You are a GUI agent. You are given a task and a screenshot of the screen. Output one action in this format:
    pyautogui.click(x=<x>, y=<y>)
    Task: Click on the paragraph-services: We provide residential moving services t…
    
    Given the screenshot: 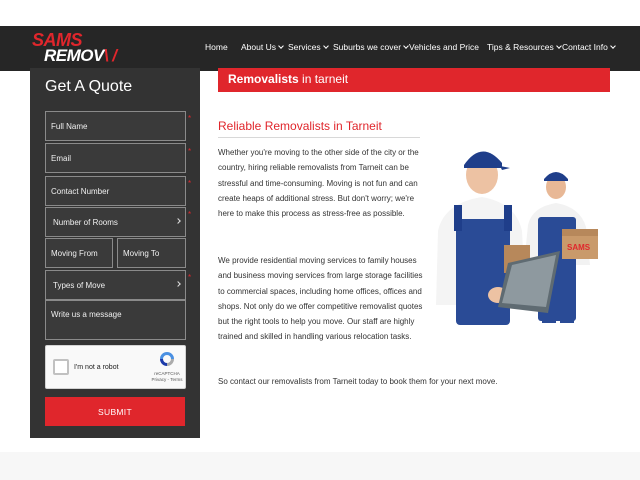 What is the action you would take?
    pyautogui.click(x=320, y=299)
    